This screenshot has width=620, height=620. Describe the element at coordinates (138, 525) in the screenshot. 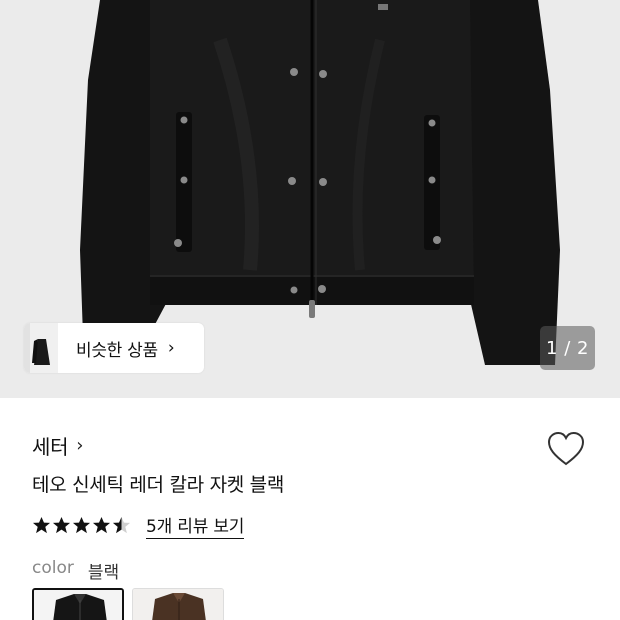

I see `rating-row: 5개 리뷰 보기` at that location.